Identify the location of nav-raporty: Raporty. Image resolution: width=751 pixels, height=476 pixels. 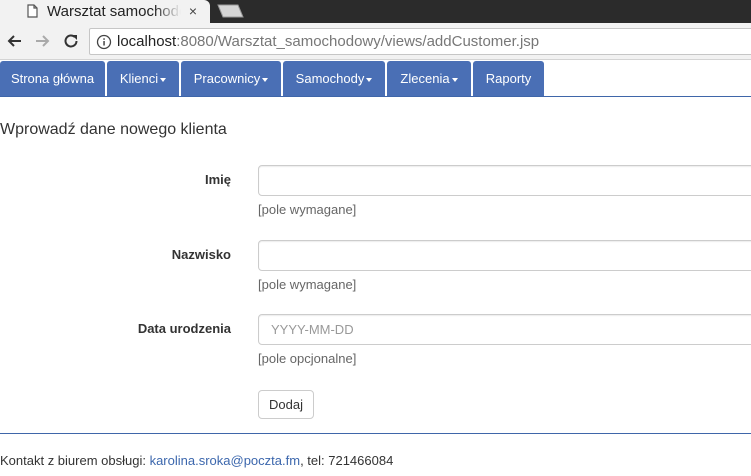
(508, 78).